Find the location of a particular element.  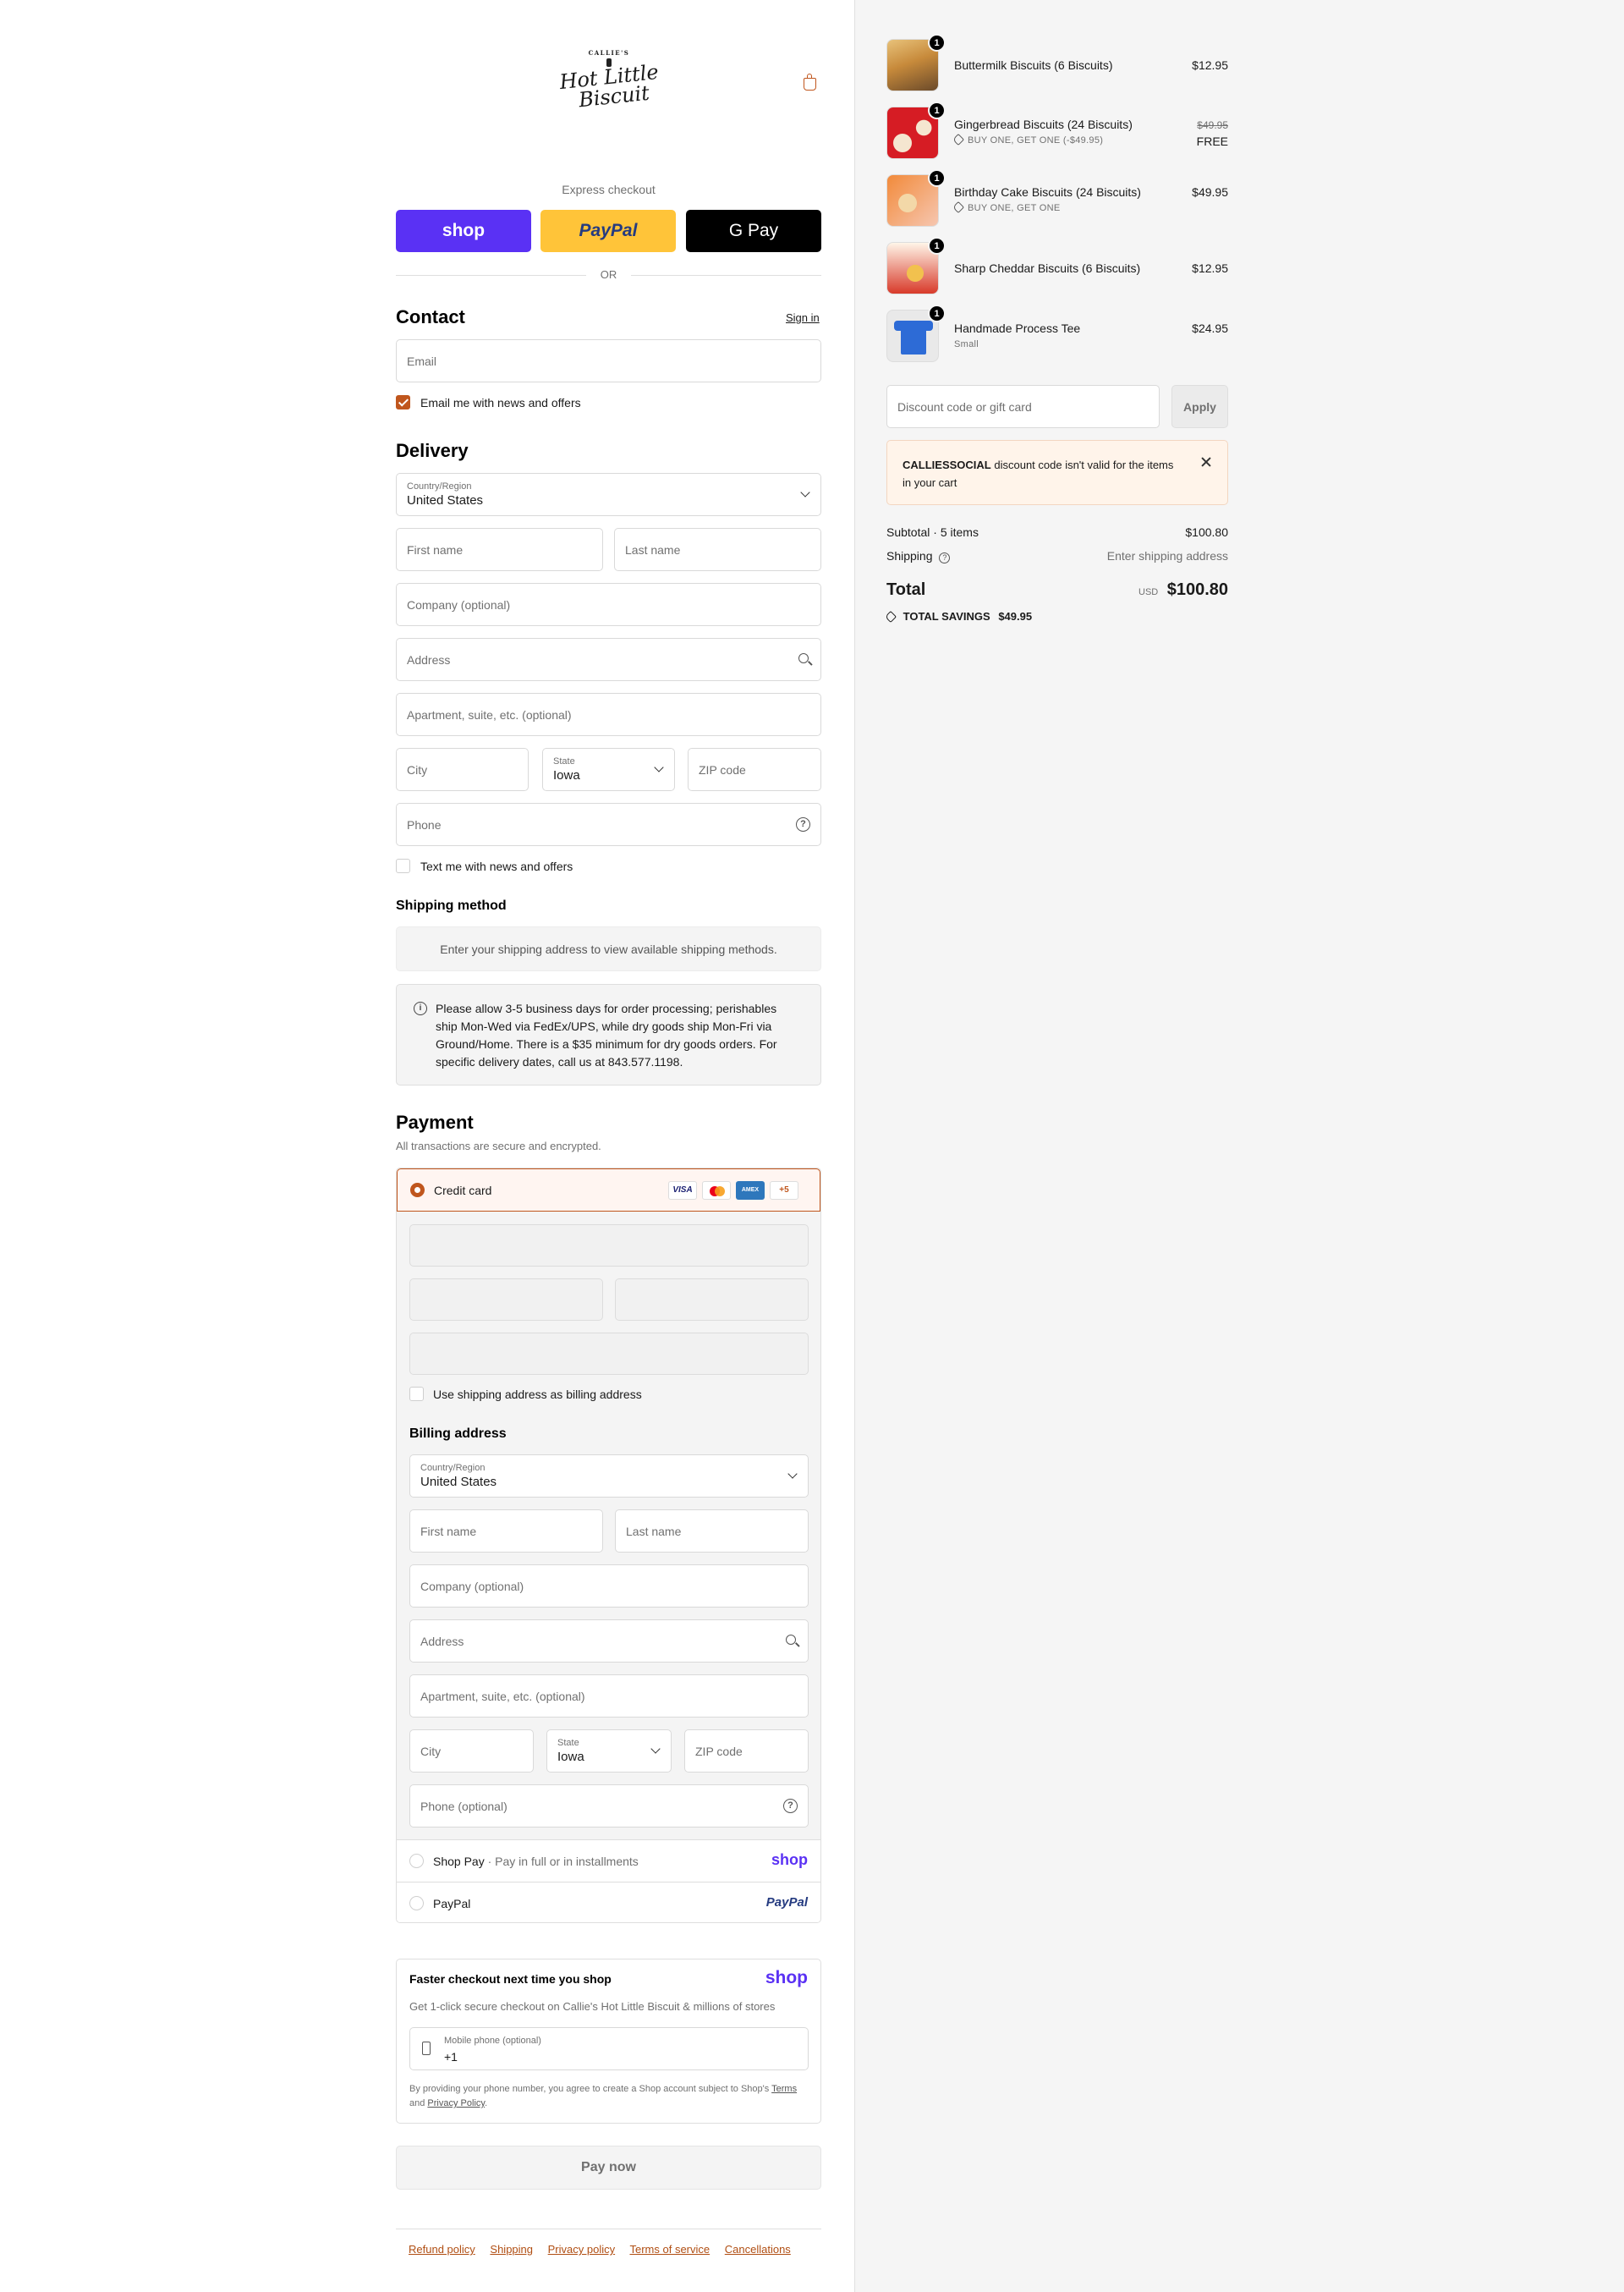

billing-country-select: Country/Region United States is located at coordinates (609, 1476).